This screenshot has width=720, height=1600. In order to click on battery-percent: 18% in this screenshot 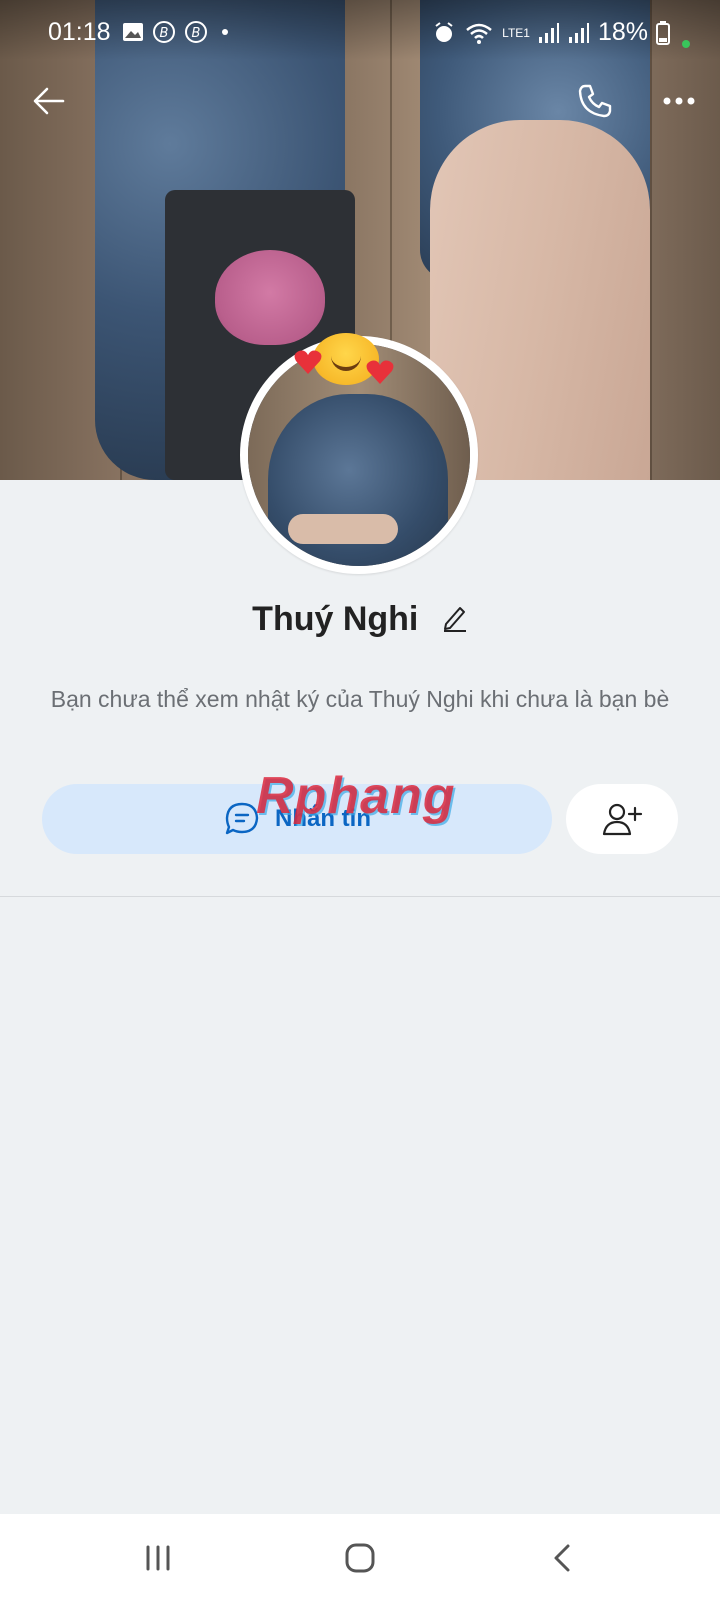, I will do `click(622, 32)`.